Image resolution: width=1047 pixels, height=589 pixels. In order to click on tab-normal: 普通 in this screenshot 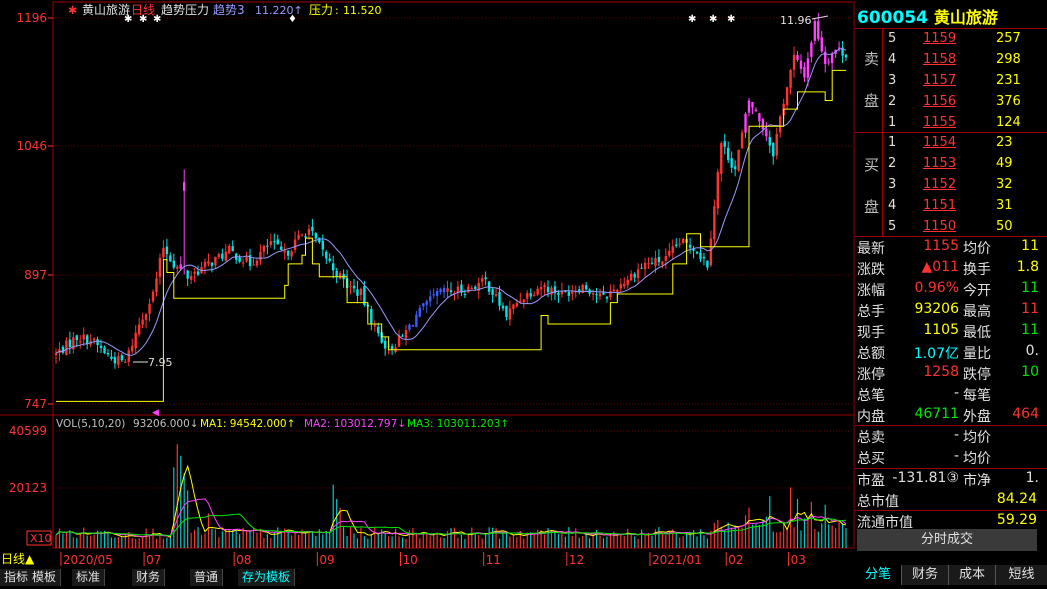, I will do `click(207, 577)`.